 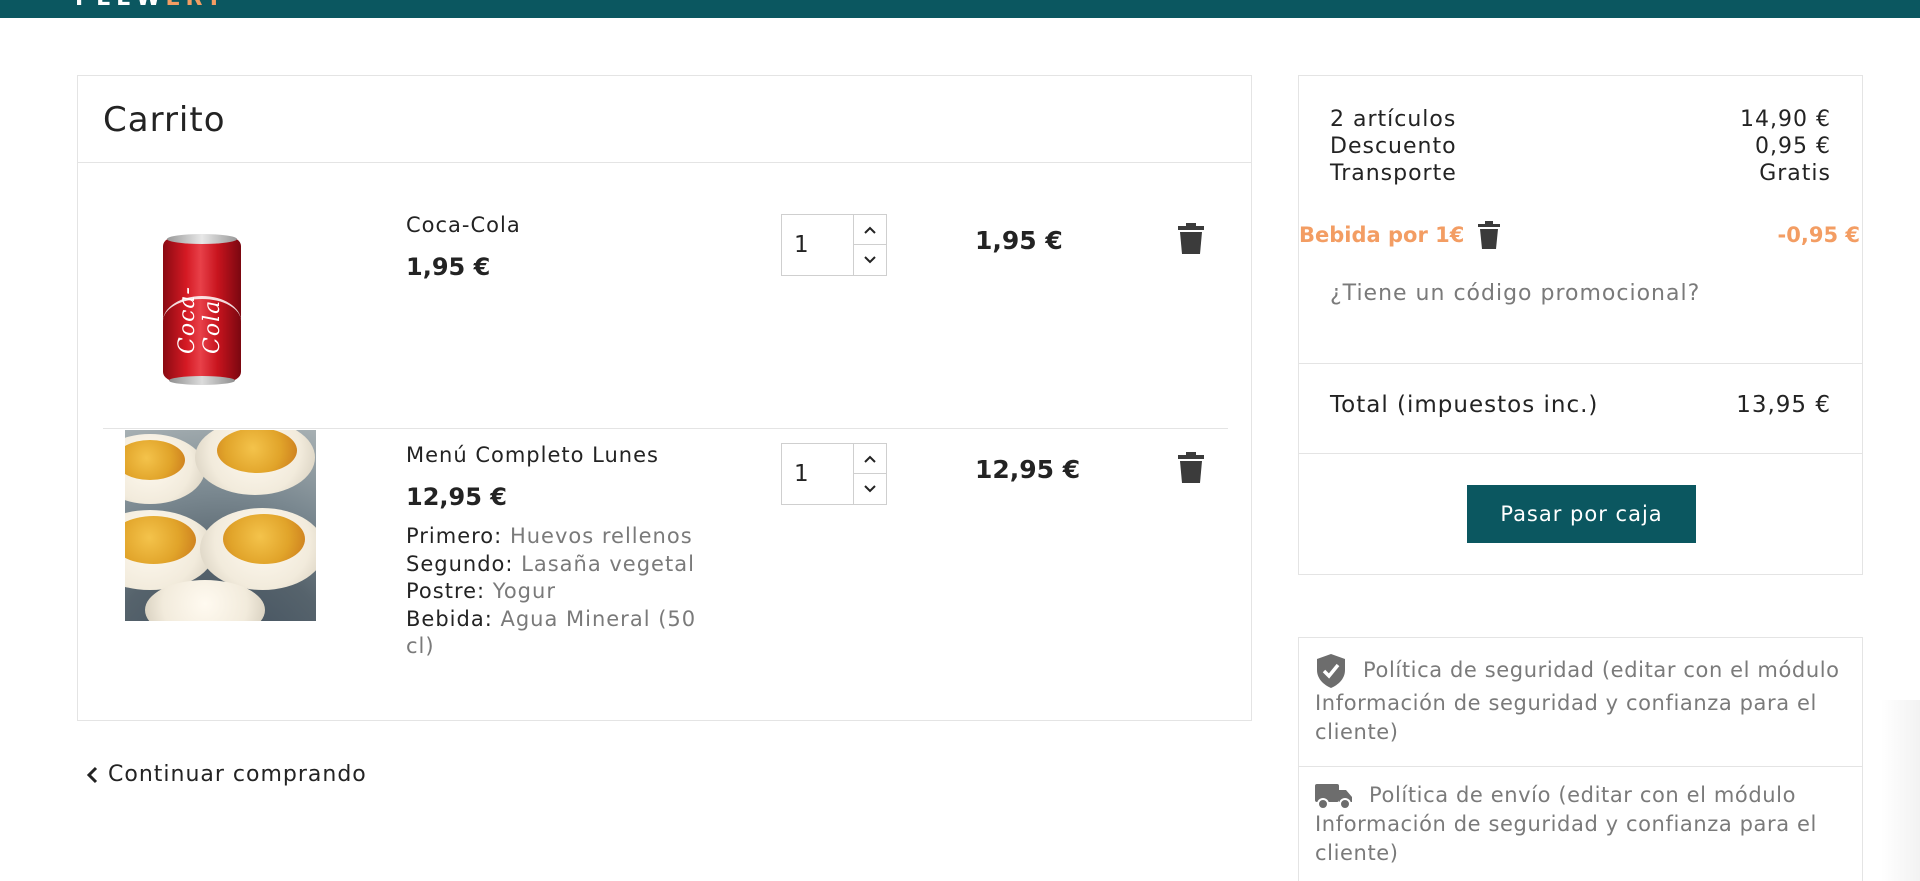 I want to click on summary-shipping-row: Transporte Gratis, so click(x=1580, y=173).